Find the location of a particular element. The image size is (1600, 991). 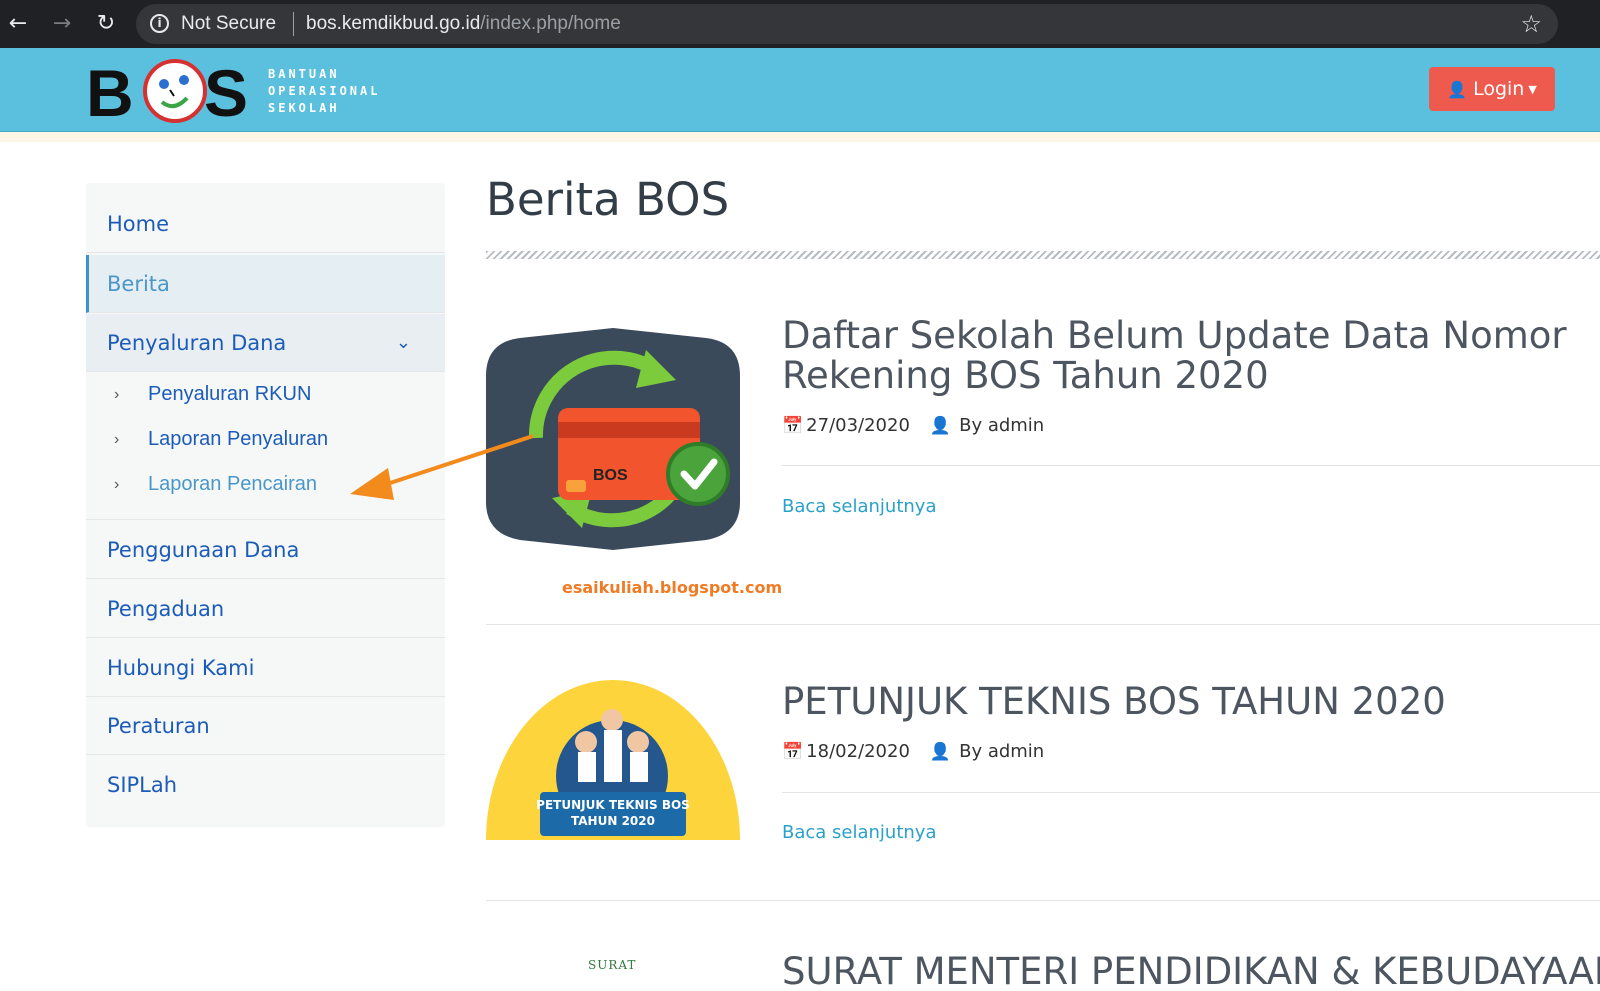

sidebar-item-label: Home is located at coordinates (138, 224).